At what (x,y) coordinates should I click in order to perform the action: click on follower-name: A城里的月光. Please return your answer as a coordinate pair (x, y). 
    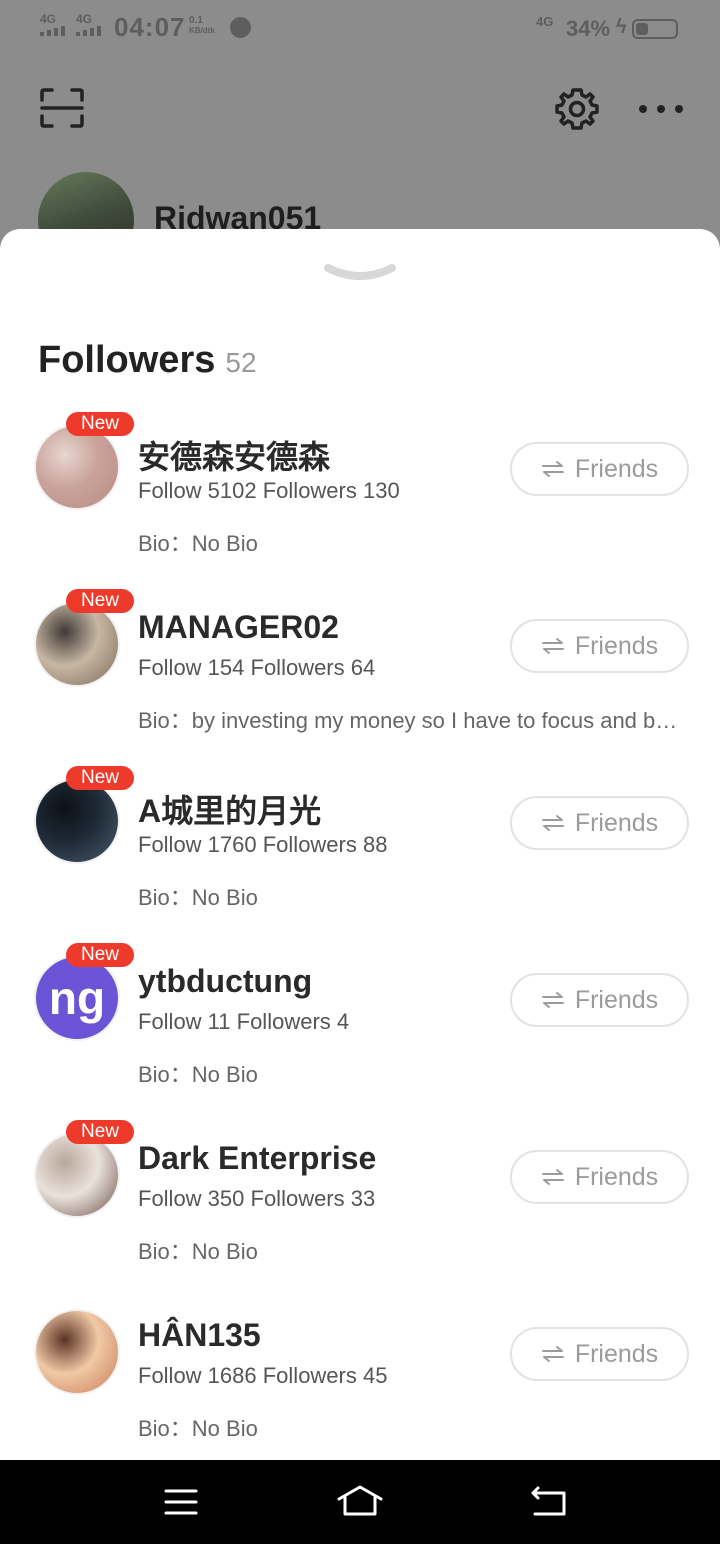
    Looking at the image, I should click on (229, 809).